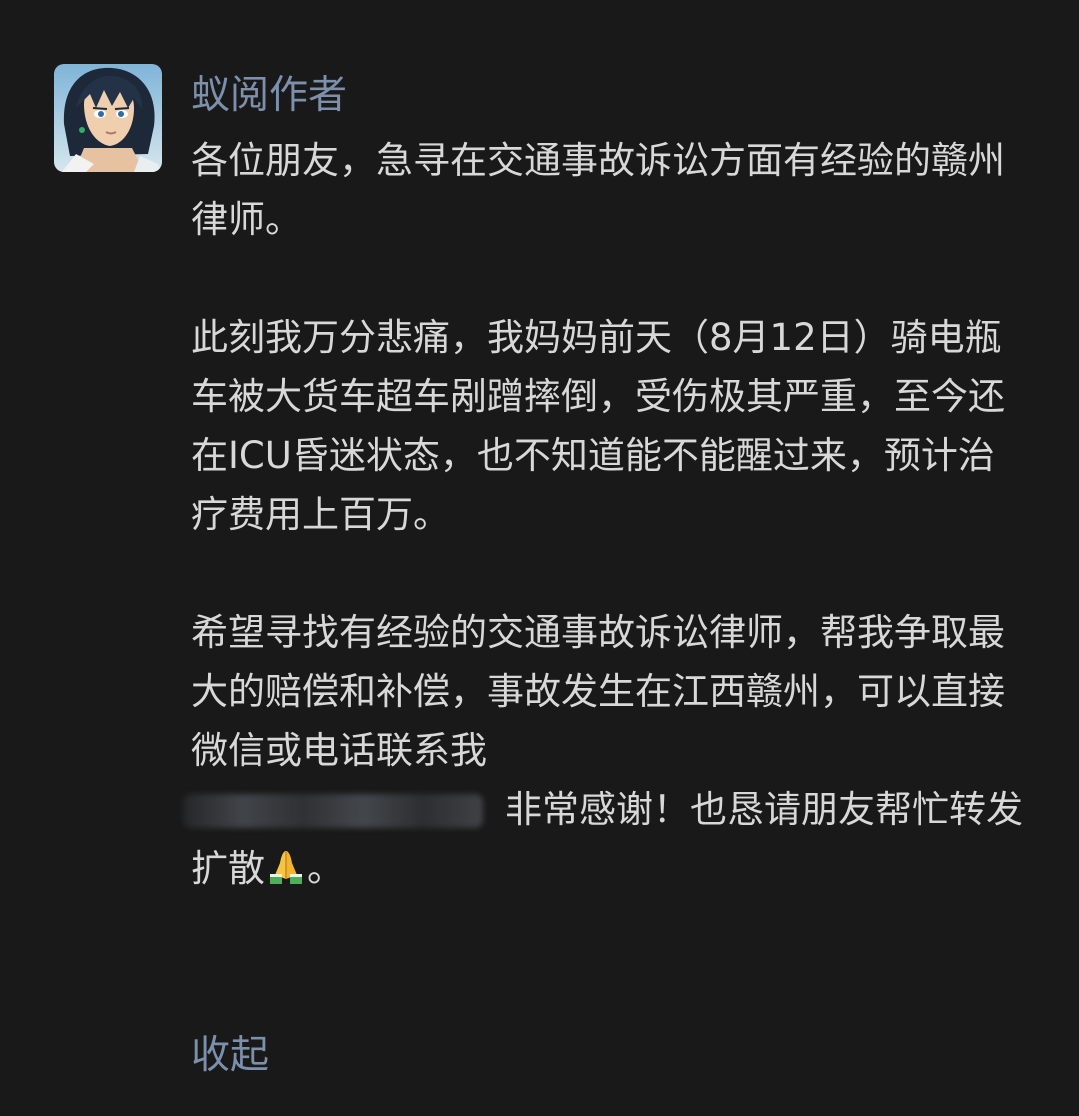 The width and height of the screenshot is (1079, 1116). What do you see at coordinates (325, 868) in the screenshot?
I see `period-text: 。` at bounding box center [325, 868].